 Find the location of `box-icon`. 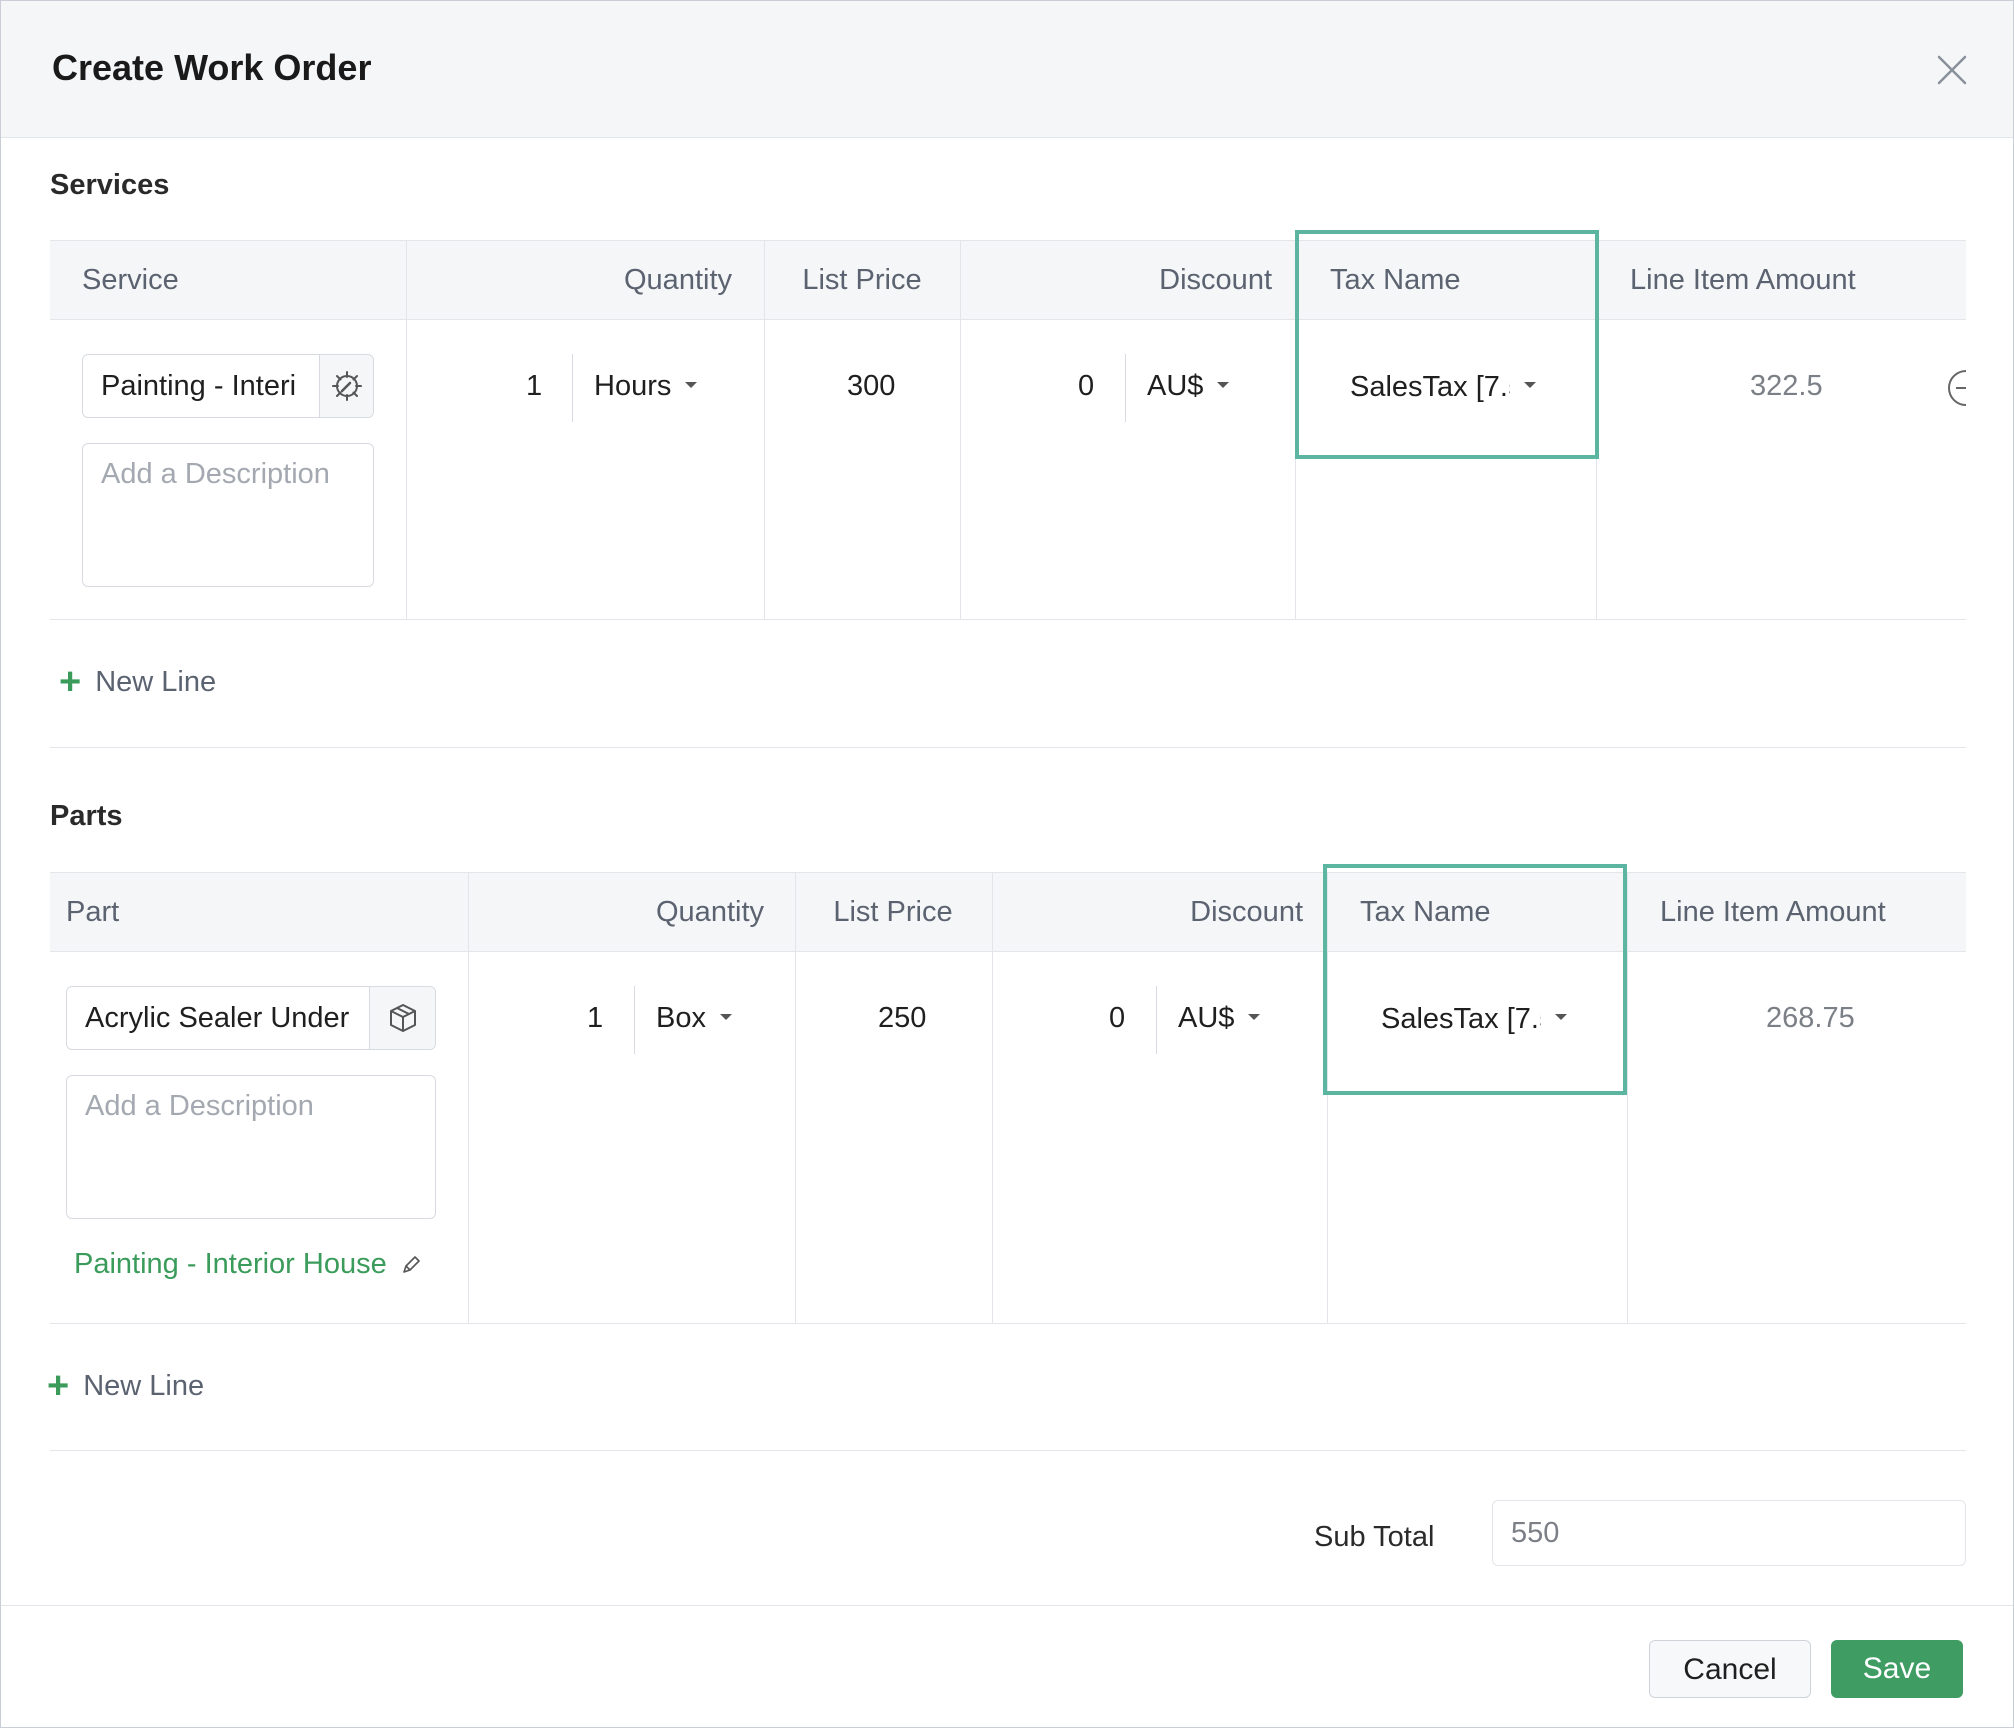

box-icon is located at coordinates (402, 1018).